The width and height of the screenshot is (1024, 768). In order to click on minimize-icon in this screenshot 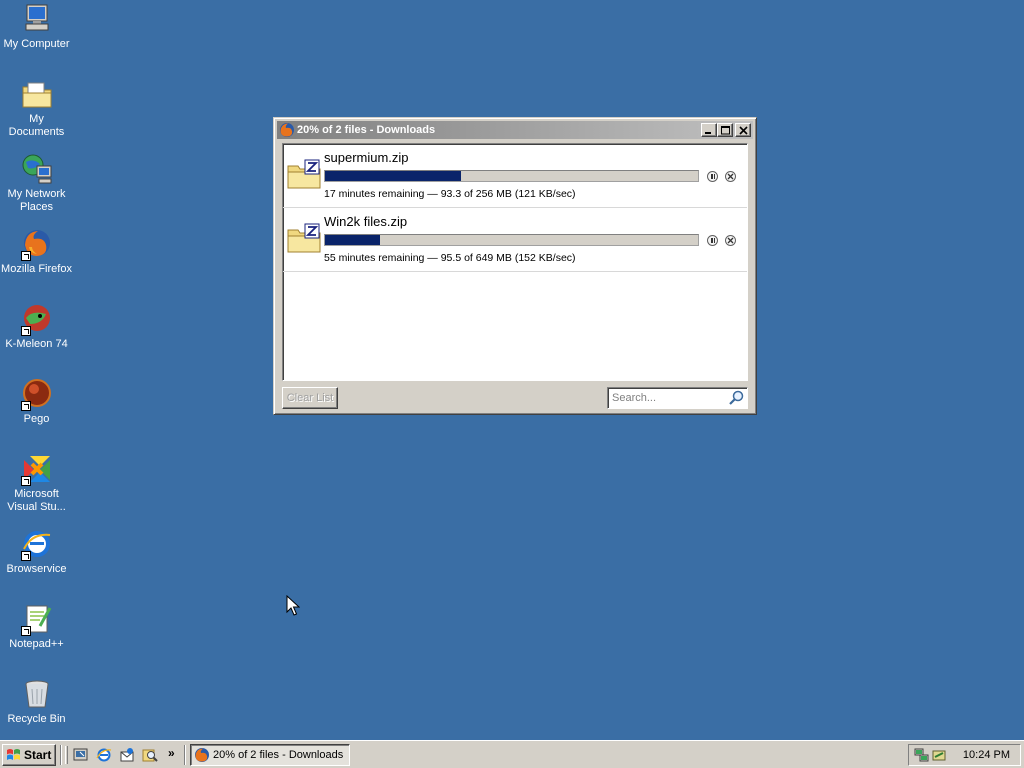, I will do `click(708, 133)`.